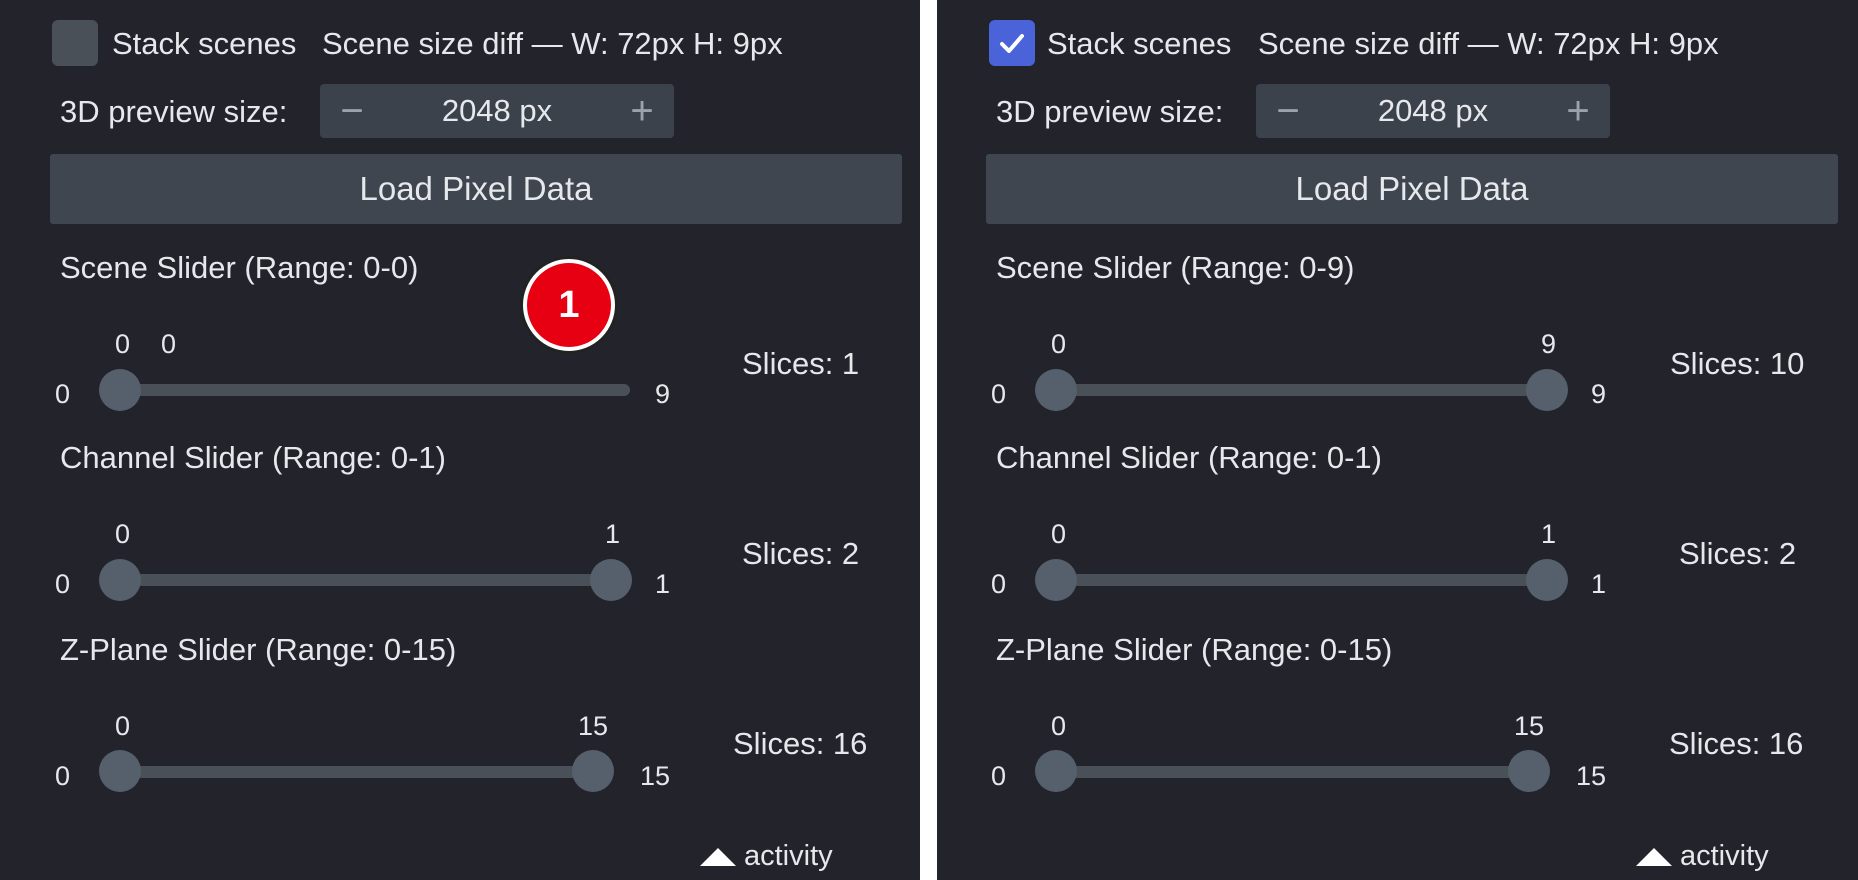 The width and height of the screenshot is (1858, 880). What do you see at coordinates (569, 305) in the screenshot?
I see `annotation-badge: 1` at bounding box center [569, 305].